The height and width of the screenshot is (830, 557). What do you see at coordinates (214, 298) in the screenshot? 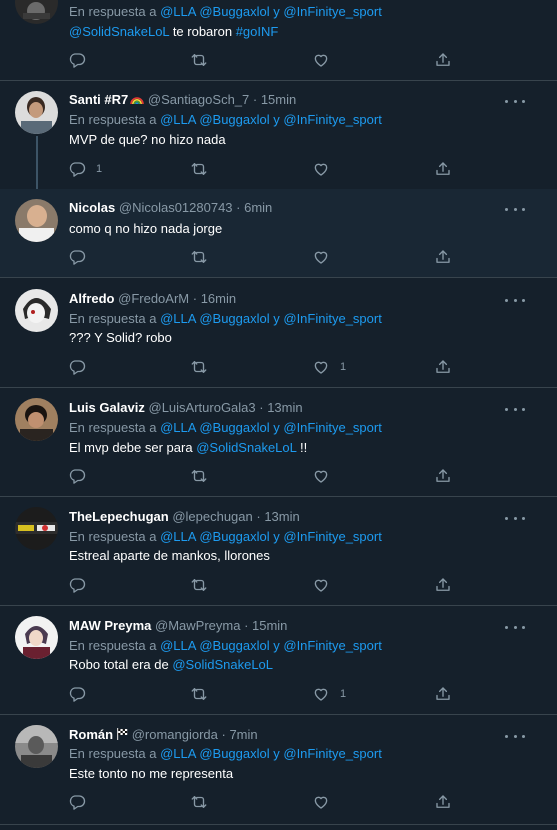
I see `tweet-time: · 16min` at bounding box center [214, 298].